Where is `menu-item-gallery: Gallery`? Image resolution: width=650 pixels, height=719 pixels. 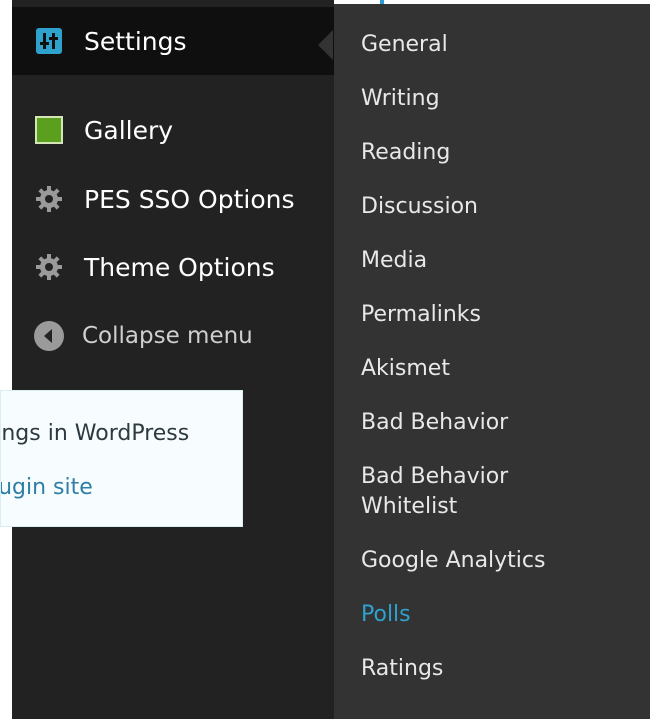 menu-item-gallery: Gallery is located at coordinates (173, 130).